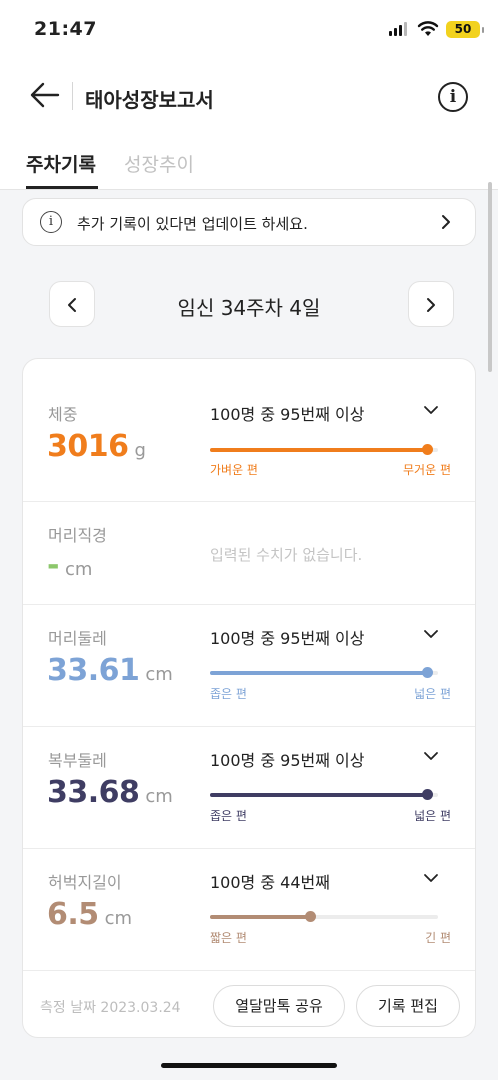 The height and width of the screenshot is (1080, 498). I want to click on scale-high-label: 무거운 편, so click(427, 470).